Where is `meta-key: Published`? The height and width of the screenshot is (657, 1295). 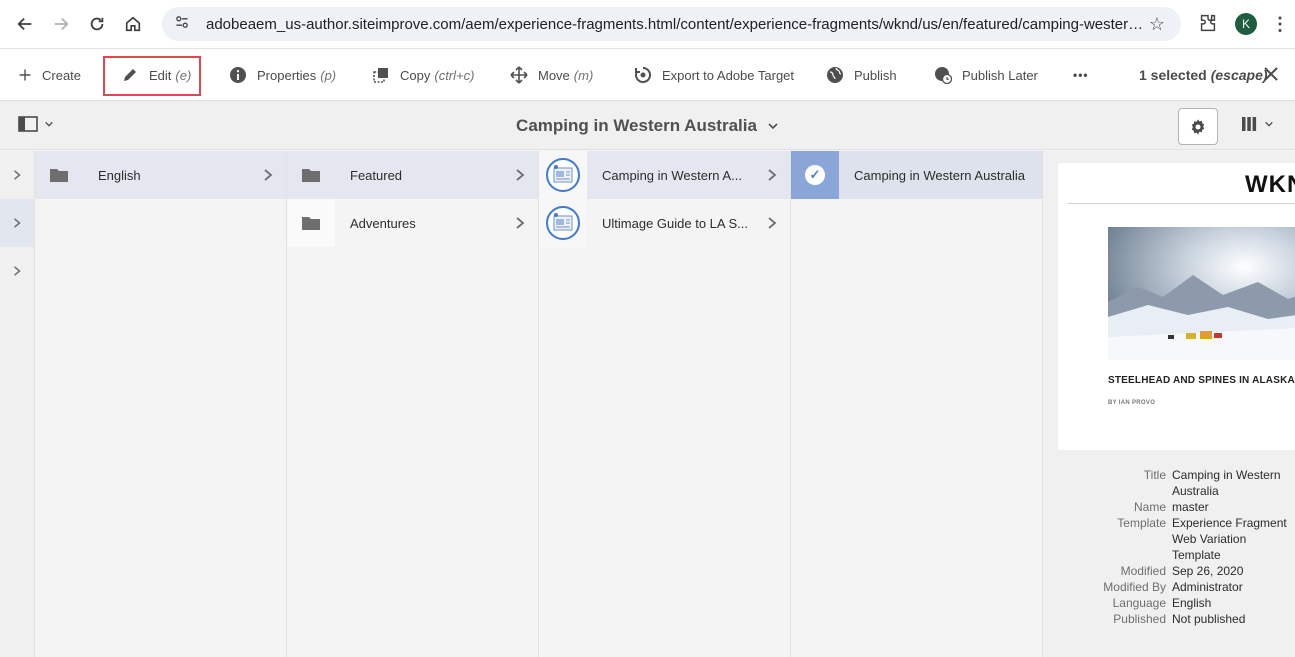
meta-key: Published is located at coordinates (1139, 619).